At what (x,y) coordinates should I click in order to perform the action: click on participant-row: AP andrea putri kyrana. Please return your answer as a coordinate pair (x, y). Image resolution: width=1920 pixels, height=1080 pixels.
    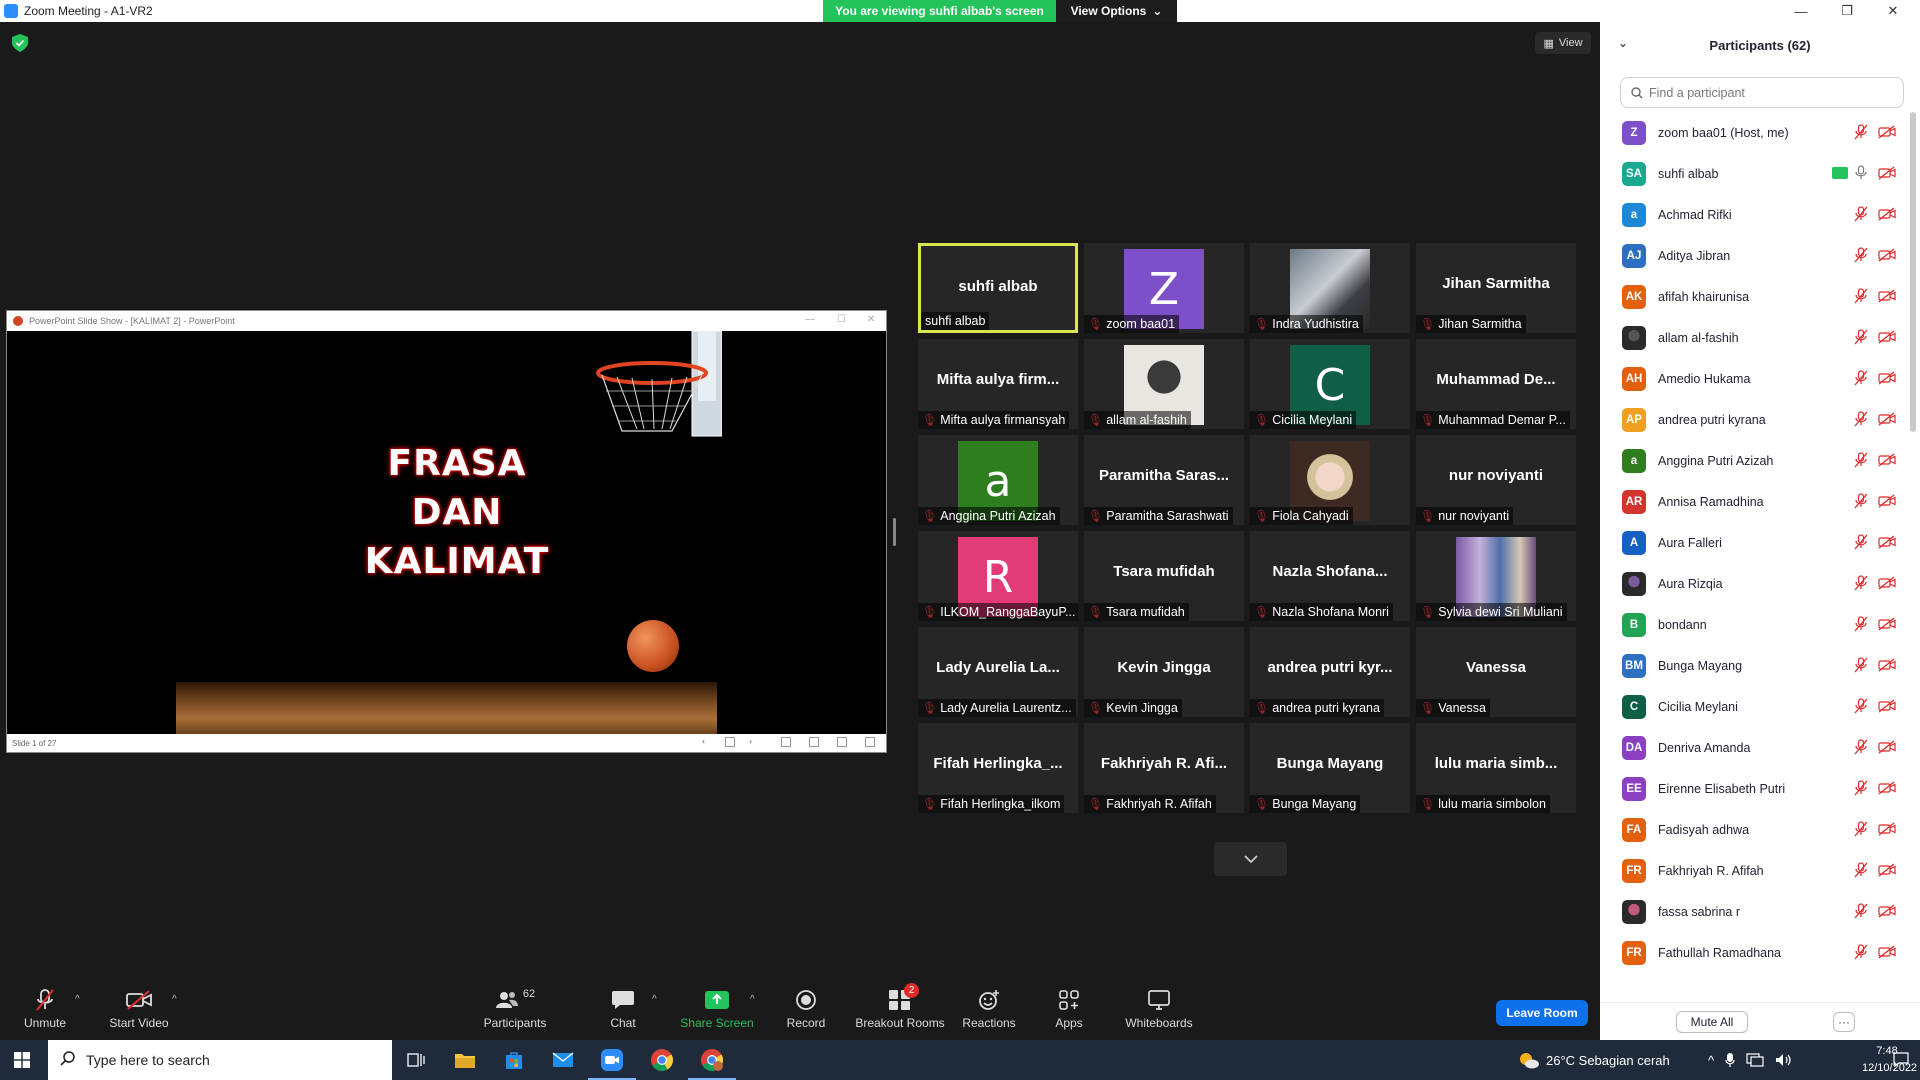
    Looking at the image, I should click on (1752, 419).